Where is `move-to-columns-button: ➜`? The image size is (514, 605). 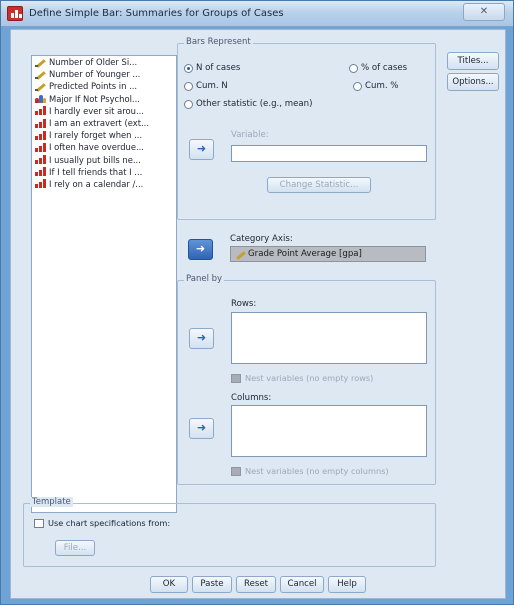 move-to-columns-button: ➜ is located at coordinates (201, 428).